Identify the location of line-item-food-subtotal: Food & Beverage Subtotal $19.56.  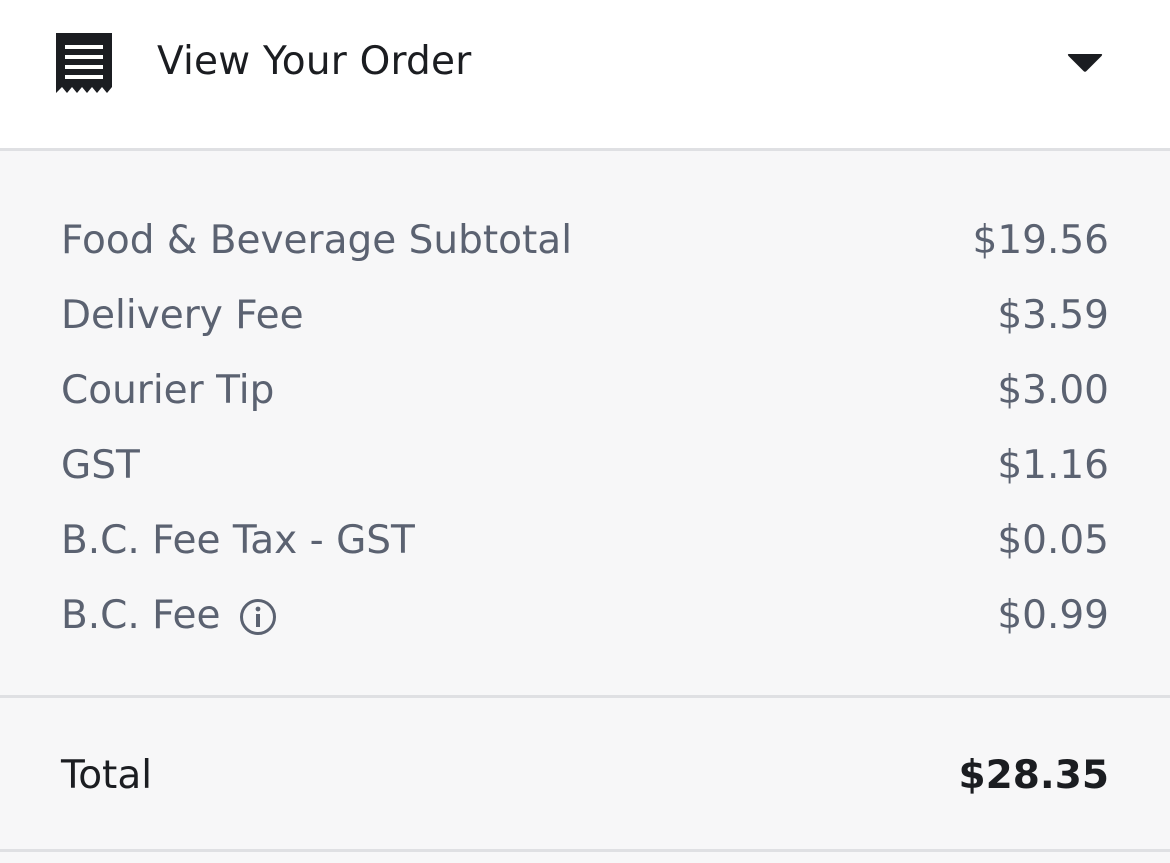
(585, 241).